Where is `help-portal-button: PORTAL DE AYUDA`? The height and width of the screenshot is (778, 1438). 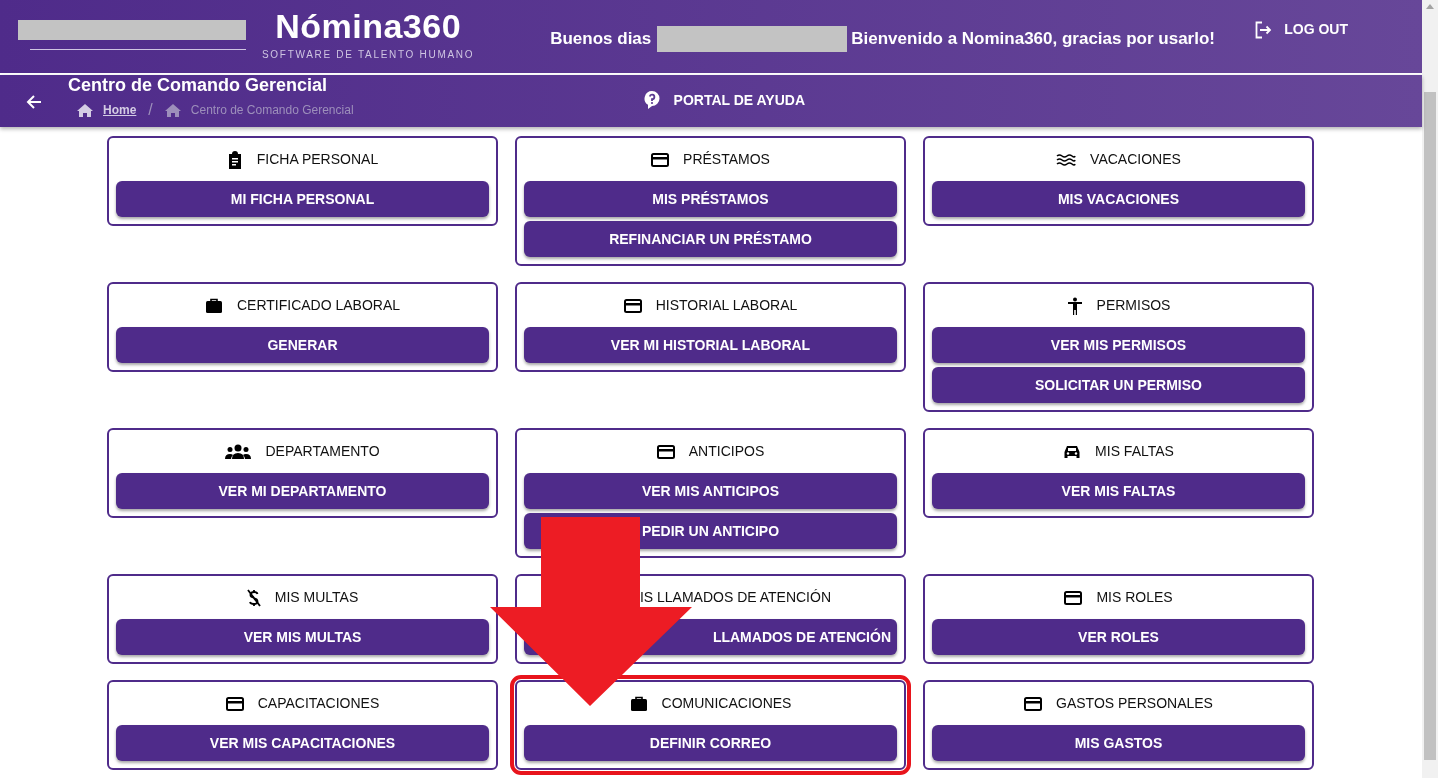 help-portal-button: PORTAL DE AYUDA is located at coordinates (724, 100).